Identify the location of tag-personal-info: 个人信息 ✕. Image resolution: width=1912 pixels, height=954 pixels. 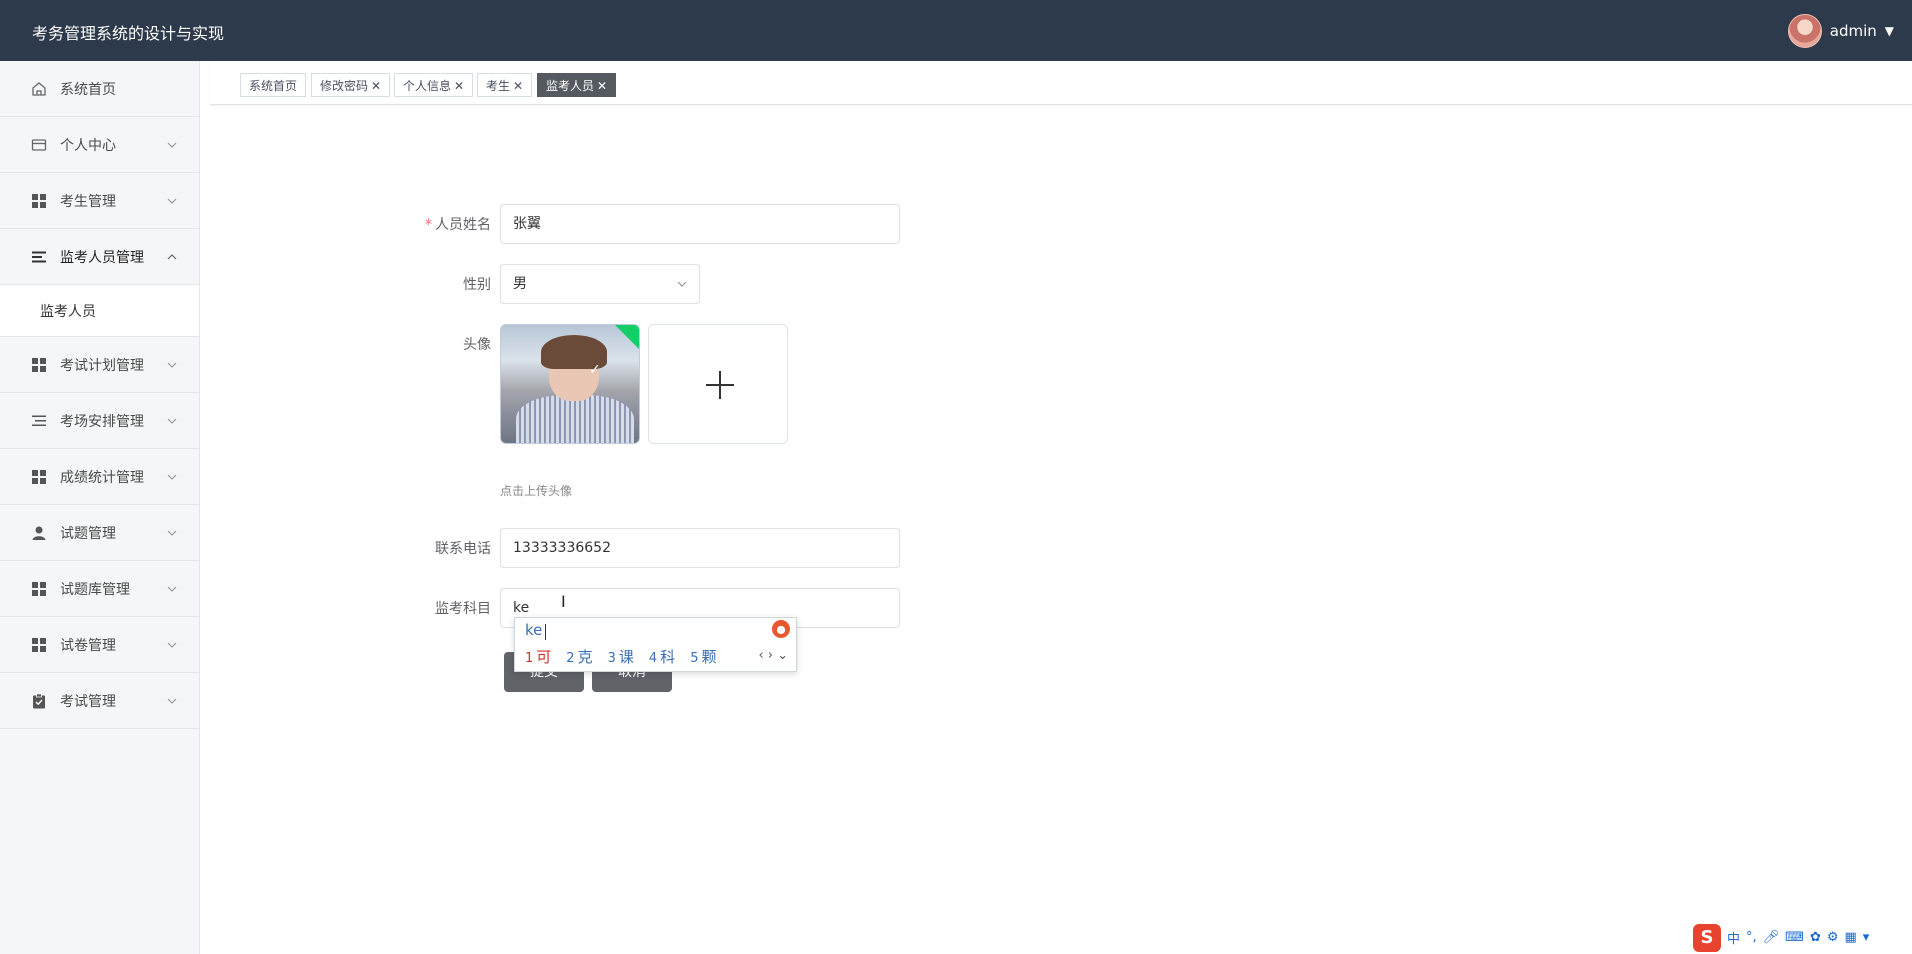
(434, 85).